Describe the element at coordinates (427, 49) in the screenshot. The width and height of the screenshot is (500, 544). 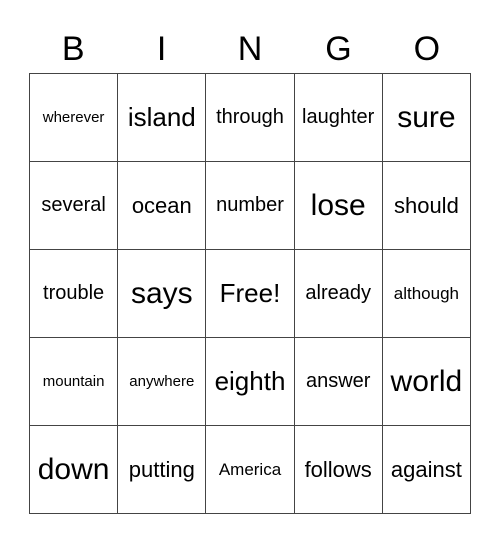
I see `header-letter-o: O` at that location.